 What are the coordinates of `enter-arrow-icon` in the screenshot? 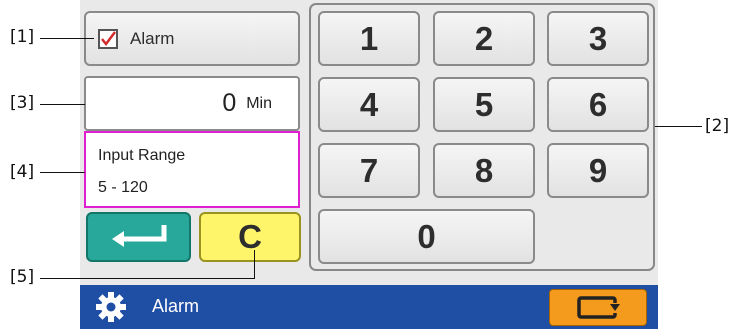 It's located at (139, 236).